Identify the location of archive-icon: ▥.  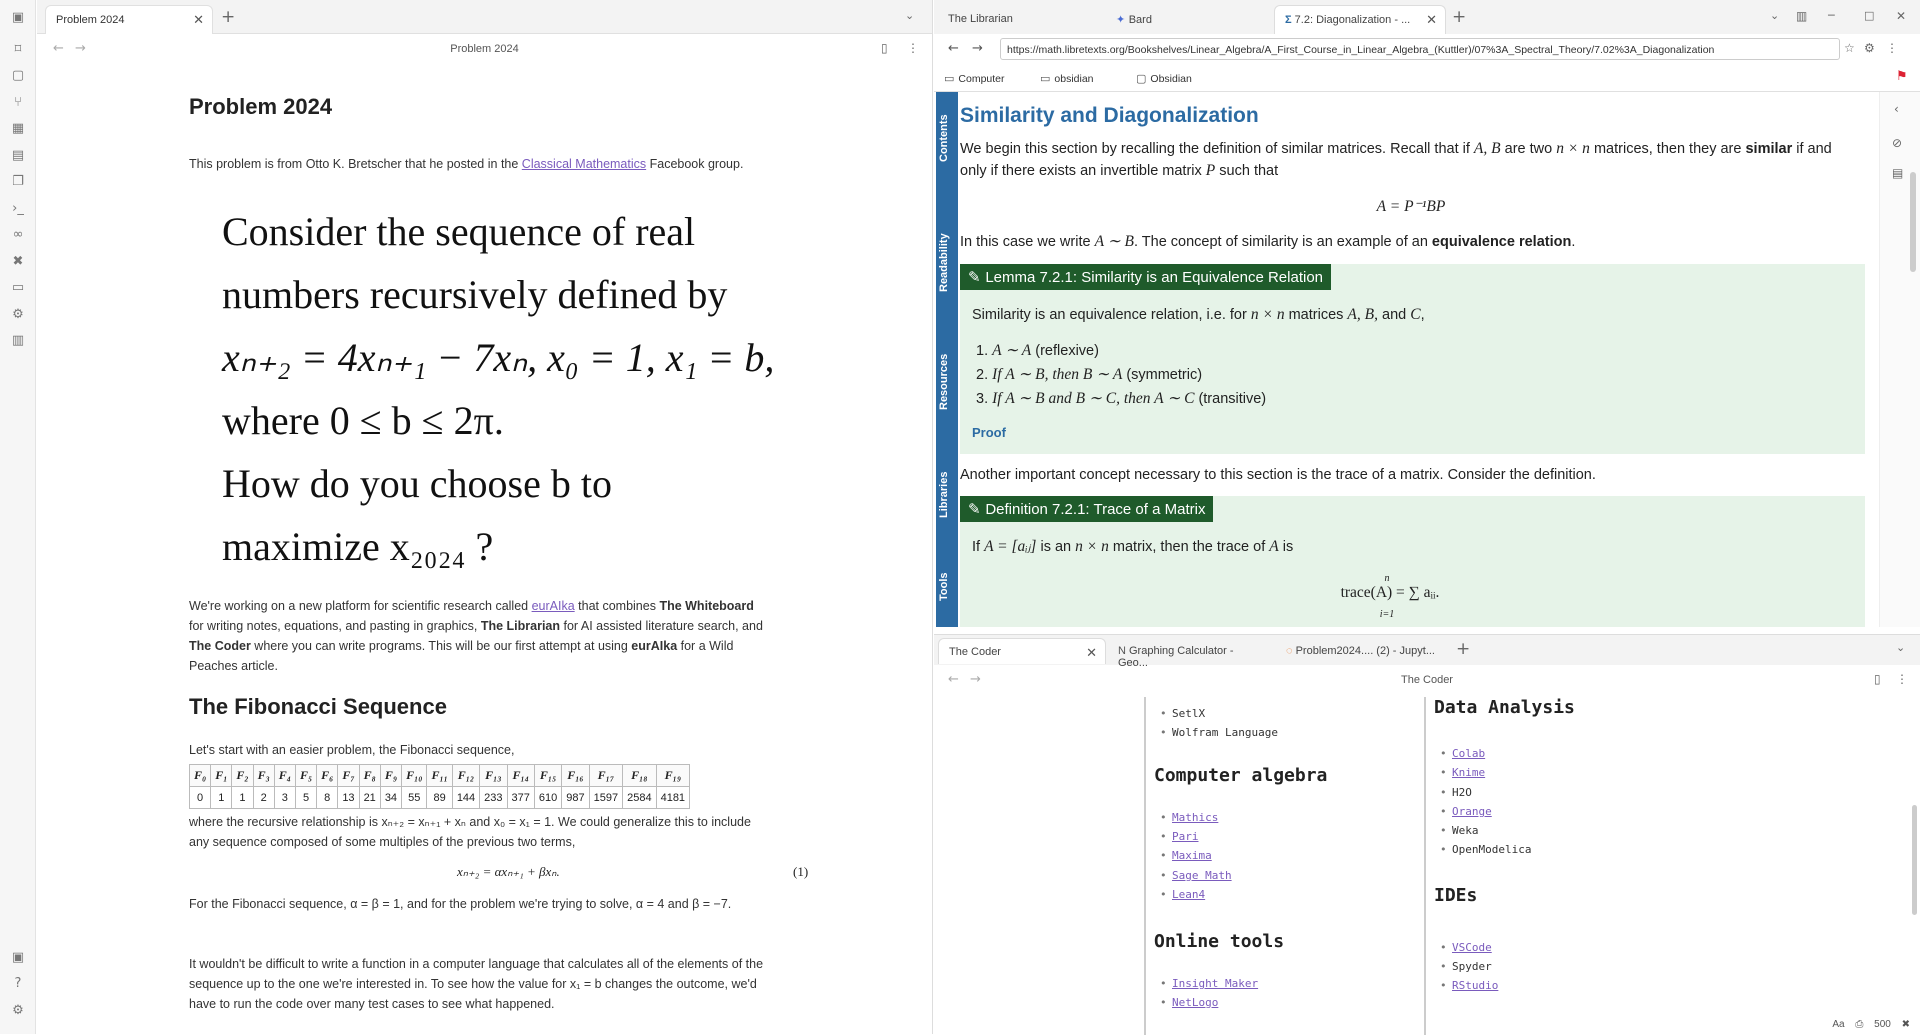
(18, 341).